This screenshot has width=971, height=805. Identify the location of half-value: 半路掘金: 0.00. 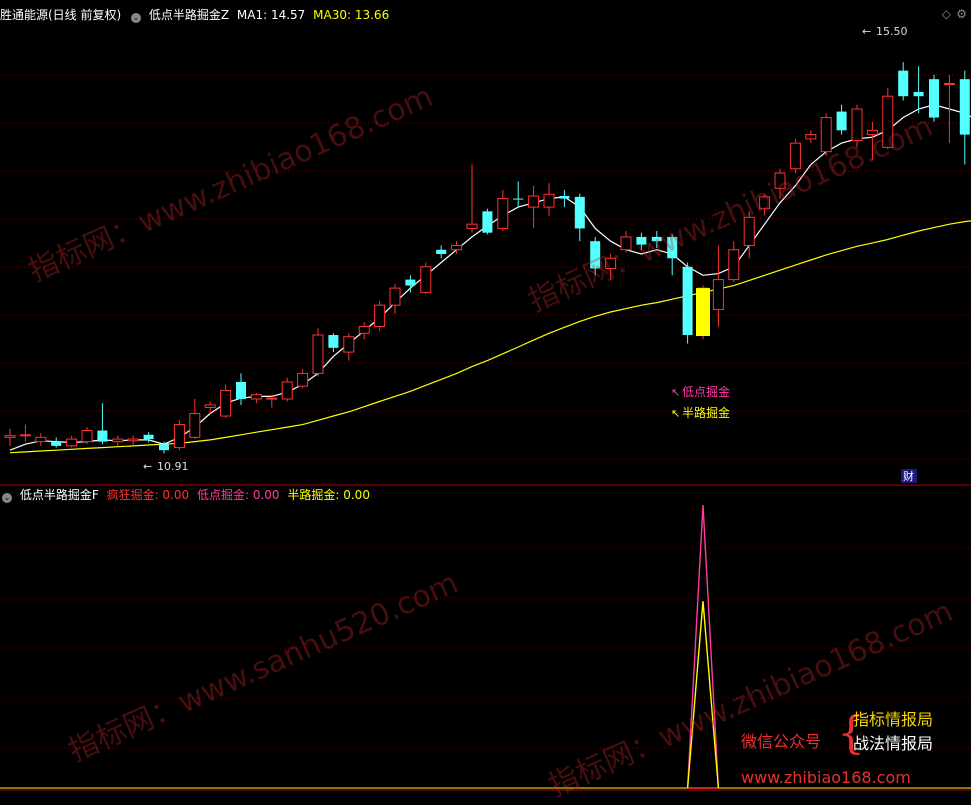
(328, 495).